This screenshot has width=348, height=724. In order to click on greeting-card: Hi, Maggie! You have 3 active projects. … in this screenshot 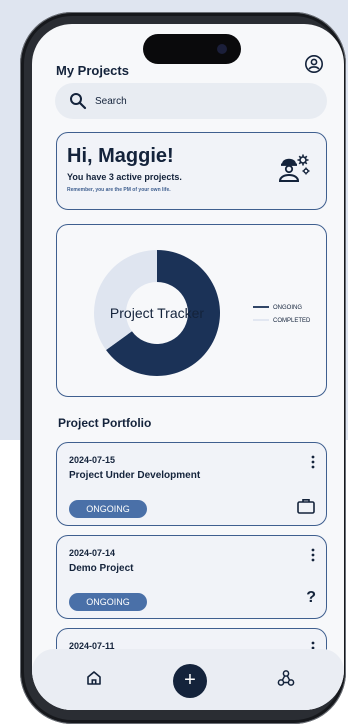, I will do `click(191, 171)`.